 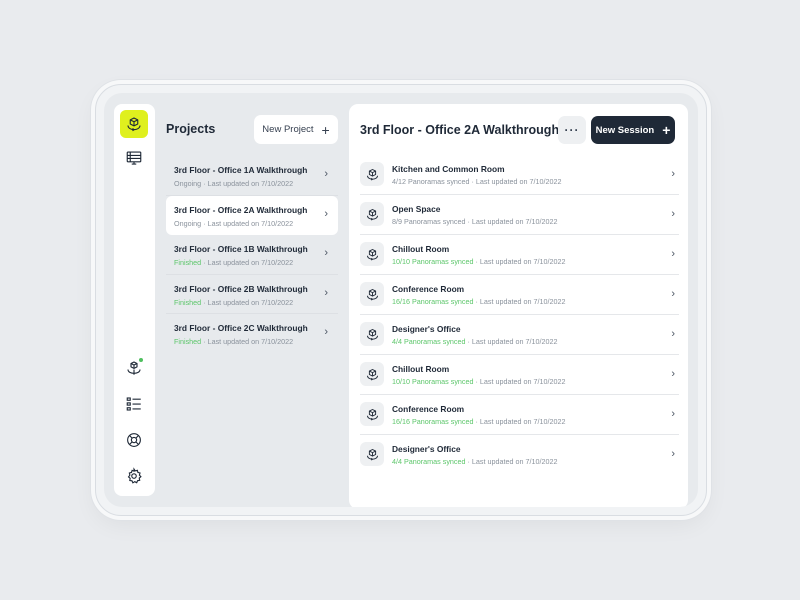 What do you see at coordinates (666, 130) in the screenshot?
I see `plus-icon: +` at bounding box center [666, 130].